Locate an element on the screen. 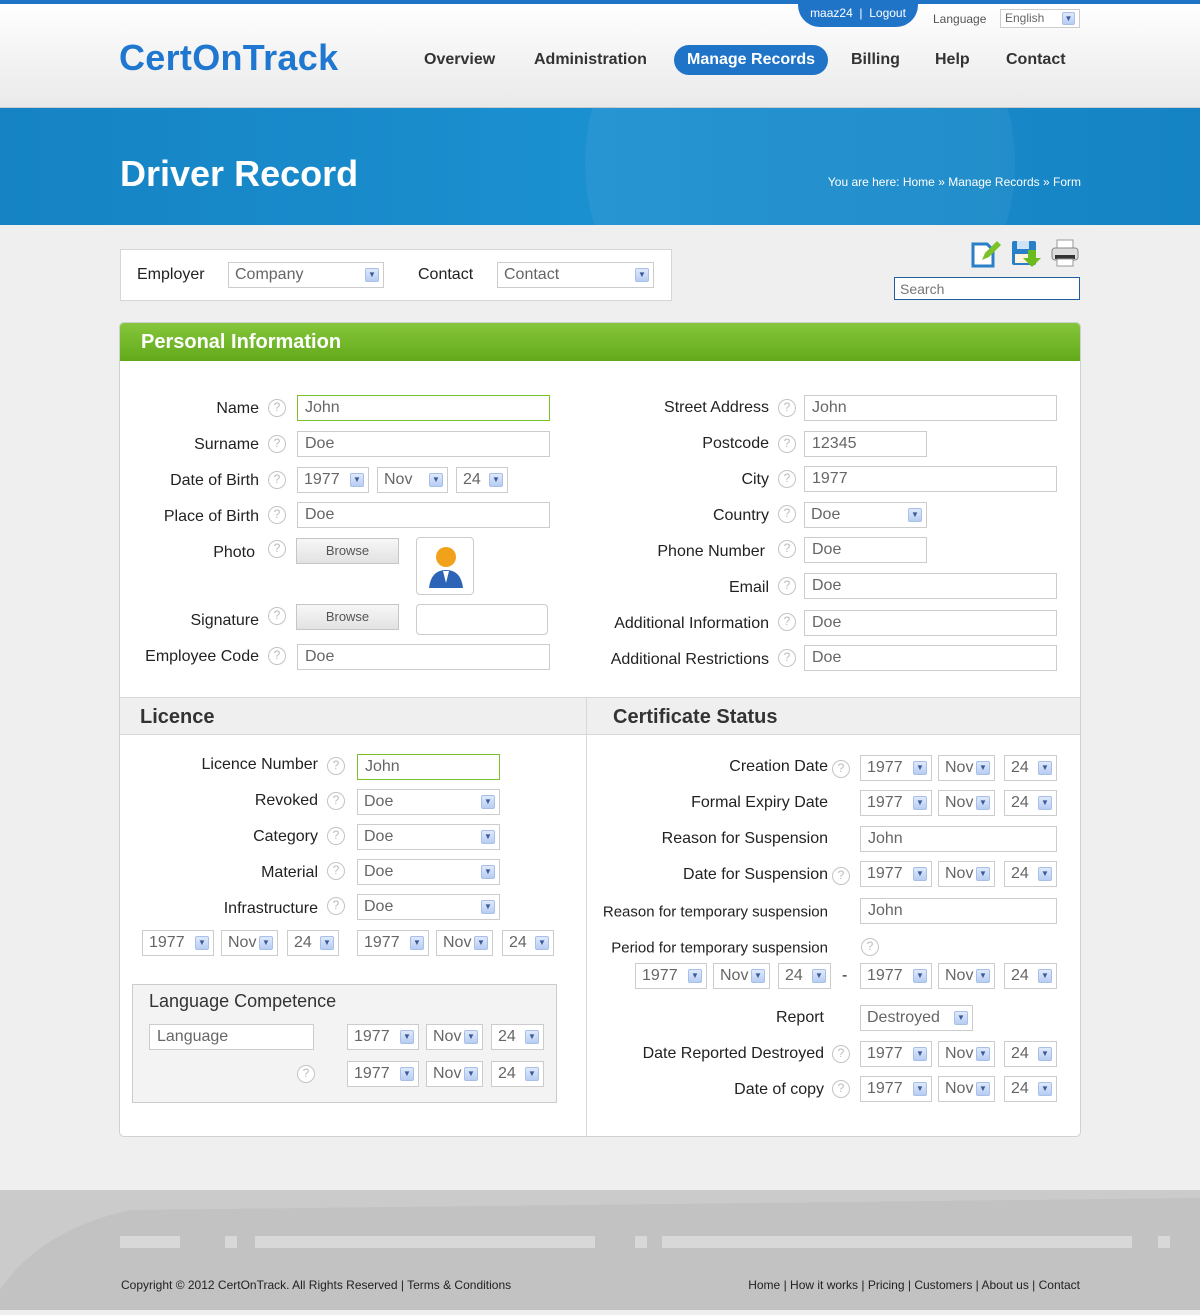  period-from-year-select: 1977 ▼ is located at coordinates (671, 976).